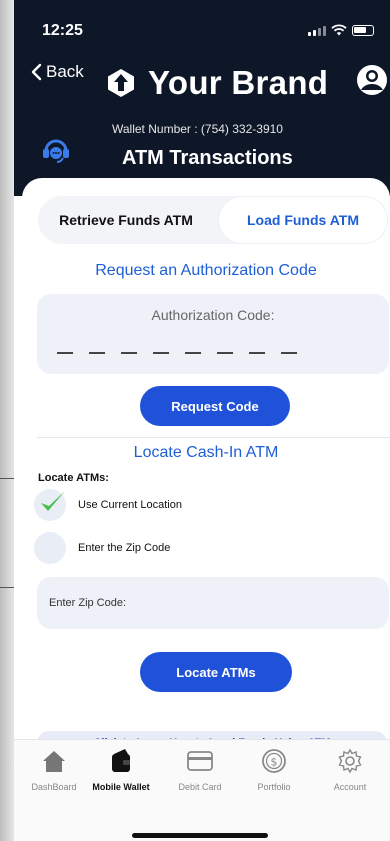  What do you see at coordinates (207, 158) in the screenshot?
I see `screen-title: ATM Transactions` at bounding box center [207, 158].